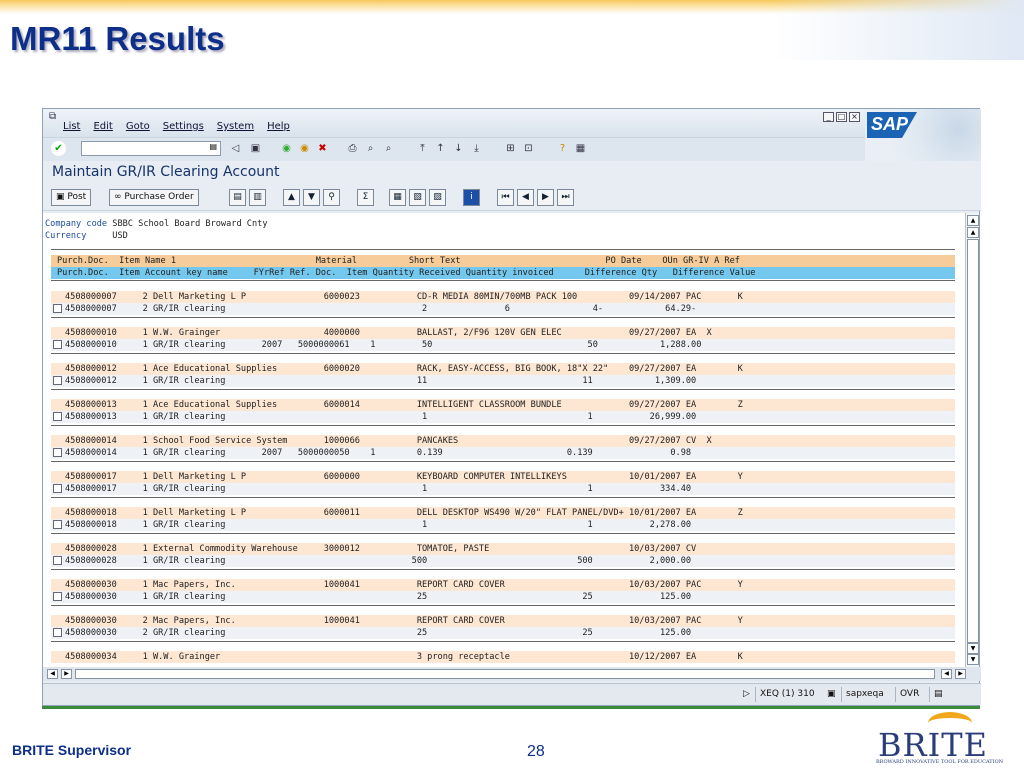 Image resolution: width=1024 pixels, height=768 pixels. I want to click on first-icon: ⏮, so click(505, 197).